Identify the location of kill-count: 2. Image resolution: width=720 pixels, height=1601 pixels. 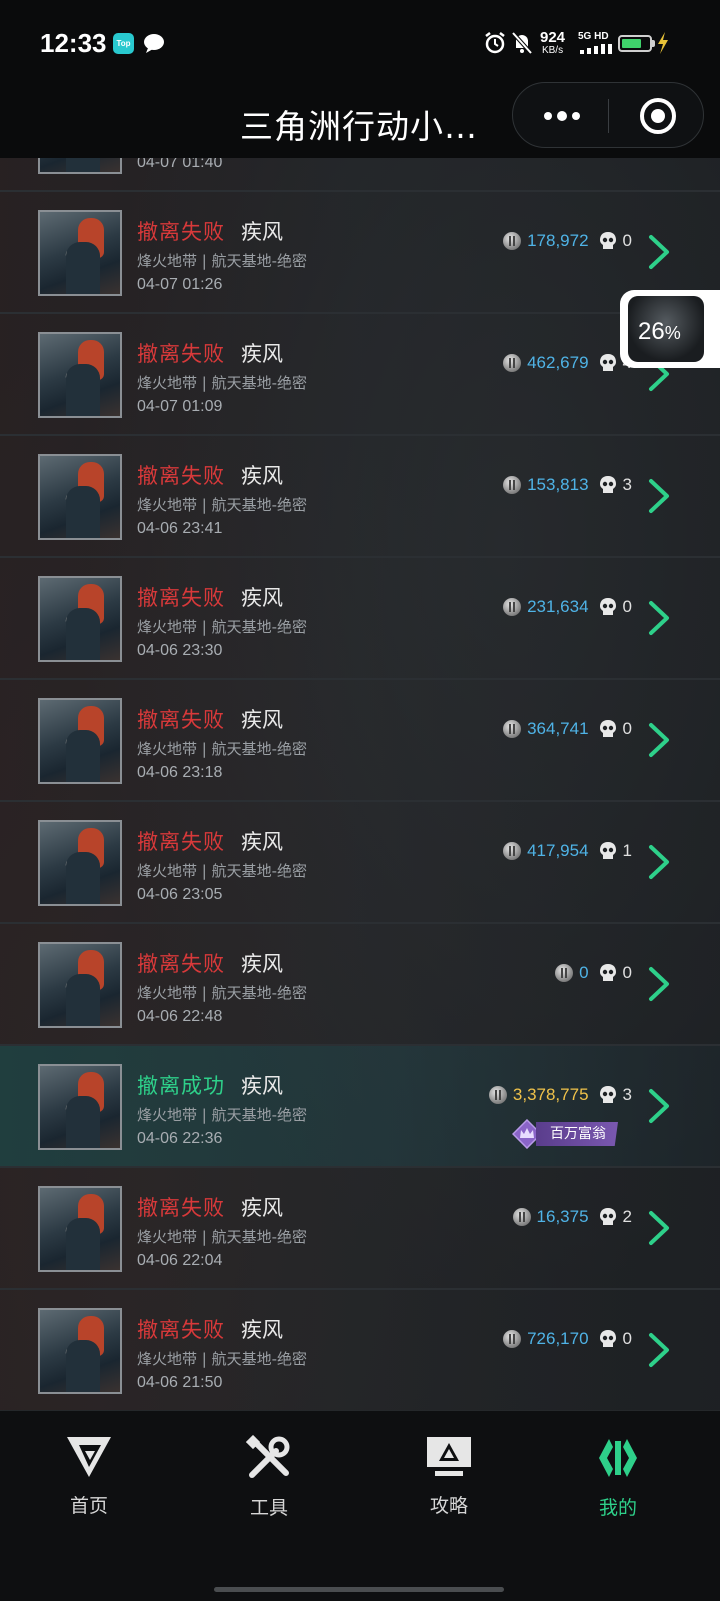
(627, 1216).